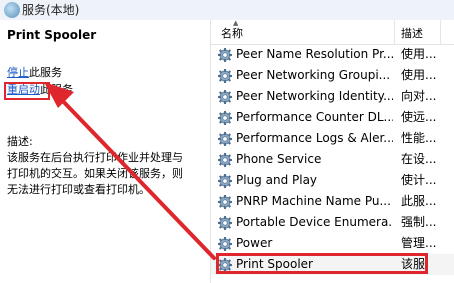  Describe the element at coordinates (277, 180) in the screenshot. I see `service-name: Plug and Play` at that location.